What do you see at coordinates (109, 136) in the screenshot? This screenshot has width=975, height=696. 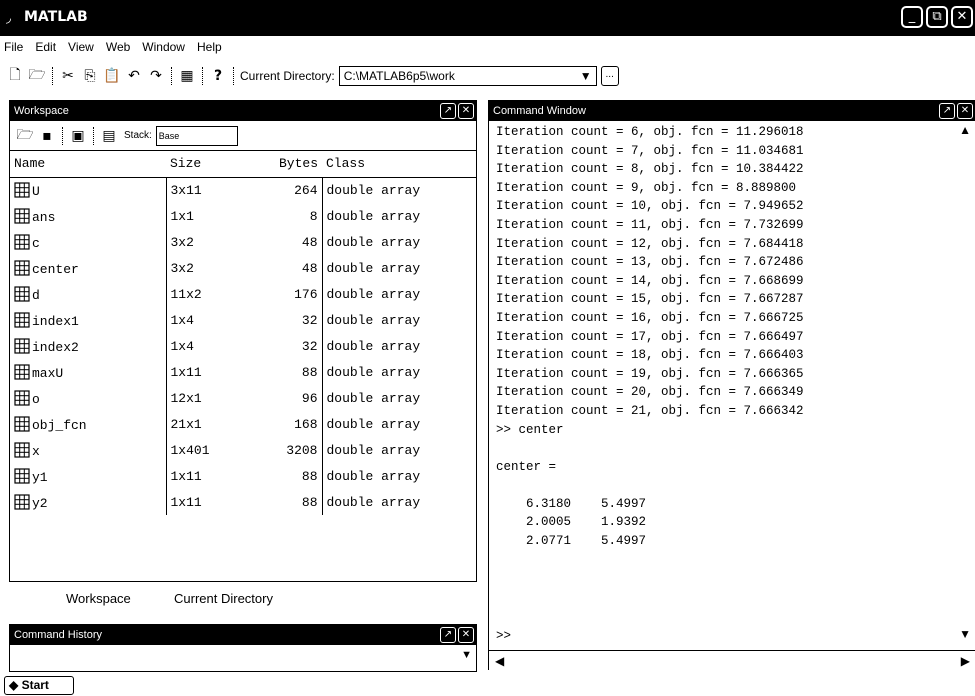 I see `delete-variable-icon: ▤` at bounding box center [109, 136].